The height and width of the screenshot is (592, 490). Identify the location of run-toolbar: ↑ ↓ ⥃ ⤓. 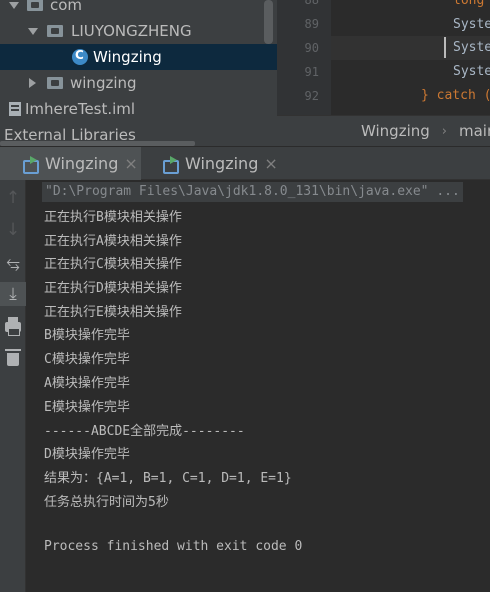
(13, 386).